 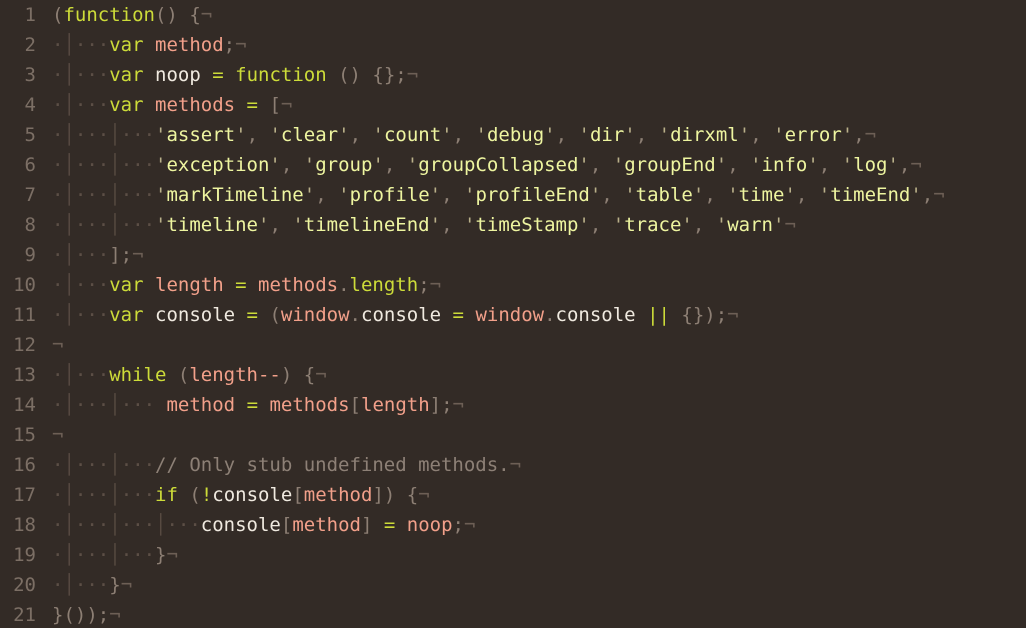 What do you see at coordinates (24, 495) in the screenshot?
I see `line-number: 17` at bounding box center [24, 495].